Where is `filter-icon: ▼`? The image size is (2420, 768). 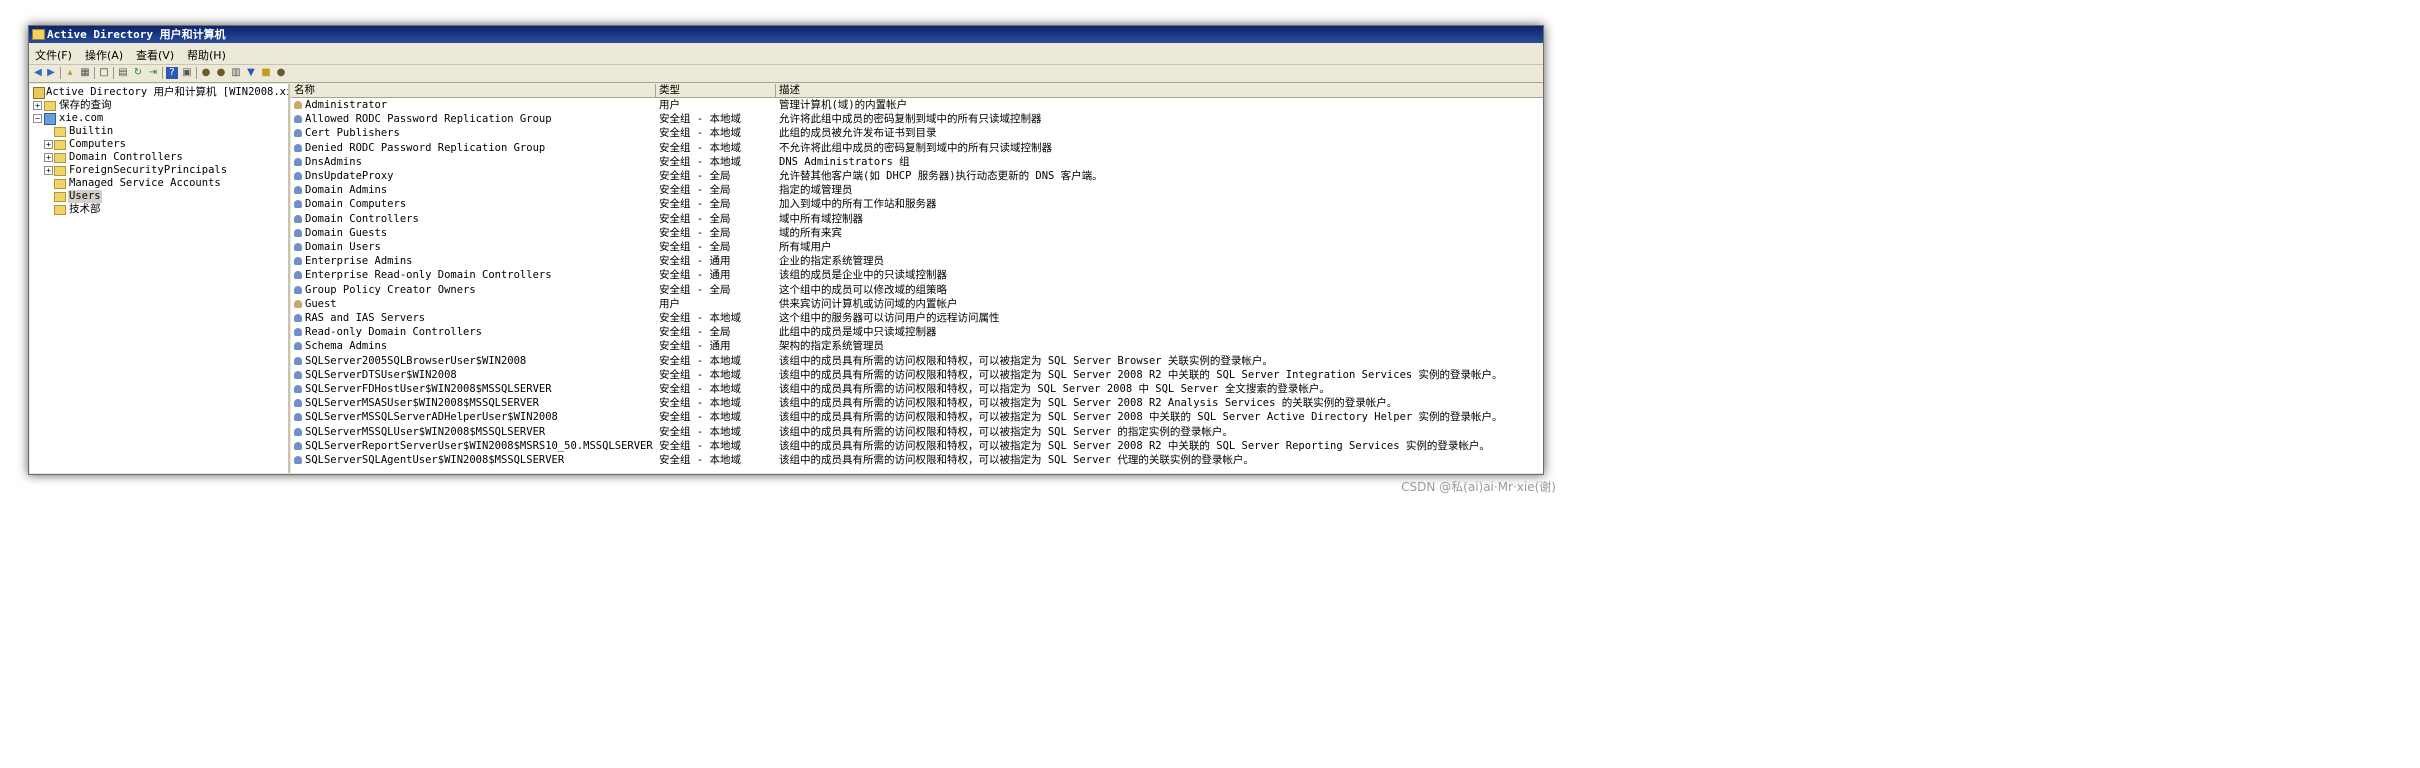 filter-icon: ▼ is located at coordinates (251, 73).